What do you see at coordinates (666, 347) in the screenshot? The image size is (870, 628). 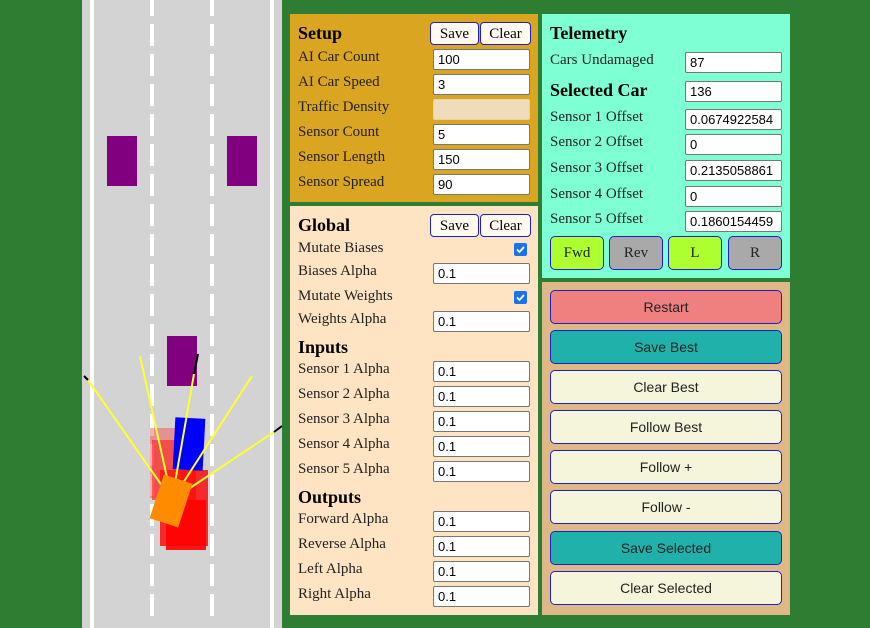 I see `save-best-button: Save Best` at bounding box center [666, 347].